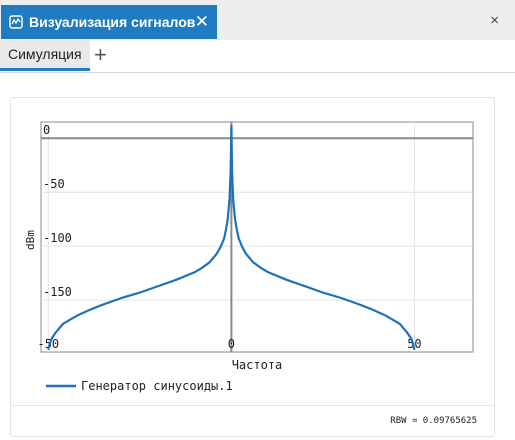 This screenshot has height=440, width=515. What do you see at coordinates (257, 365) in the screenshot?
I see `x-axis-label: Частота` at bounding box center [257, 365].